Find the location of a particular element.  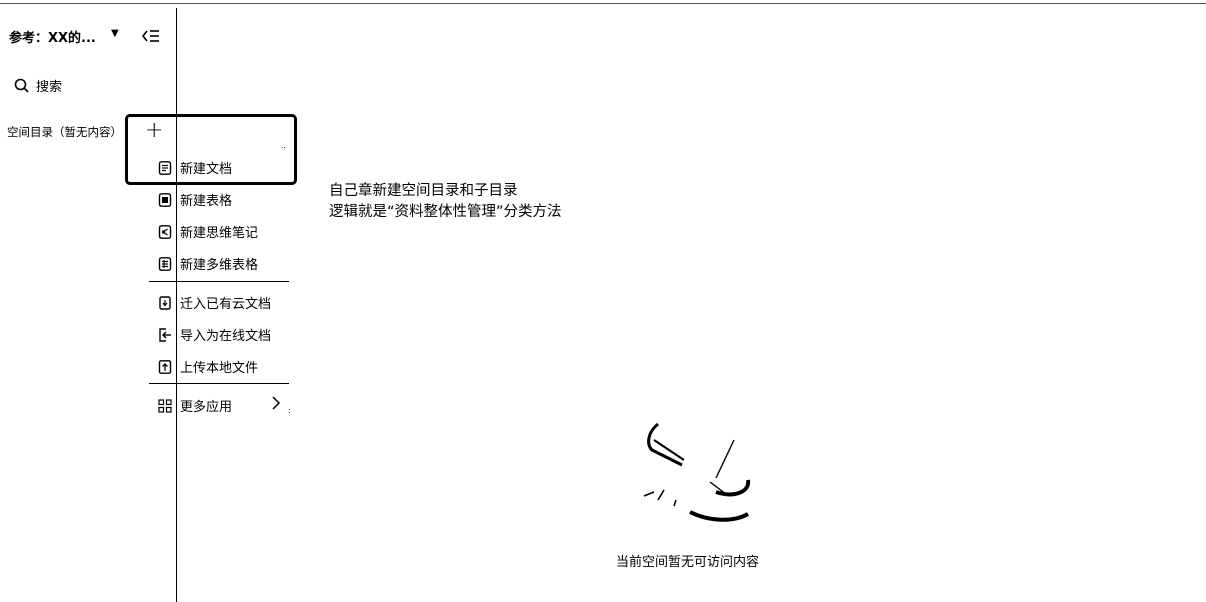

empty-state-text: 当前空间暂无可访问内容 is located at coordinates (688, 562).